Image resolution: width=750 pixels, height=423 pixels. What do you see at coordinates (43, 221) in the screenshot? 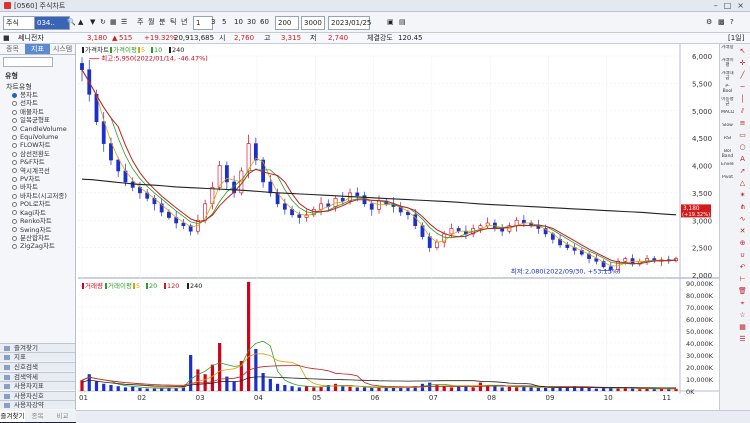
I see `chart-type-item: Renko차트` at bounding box center [43, 221].